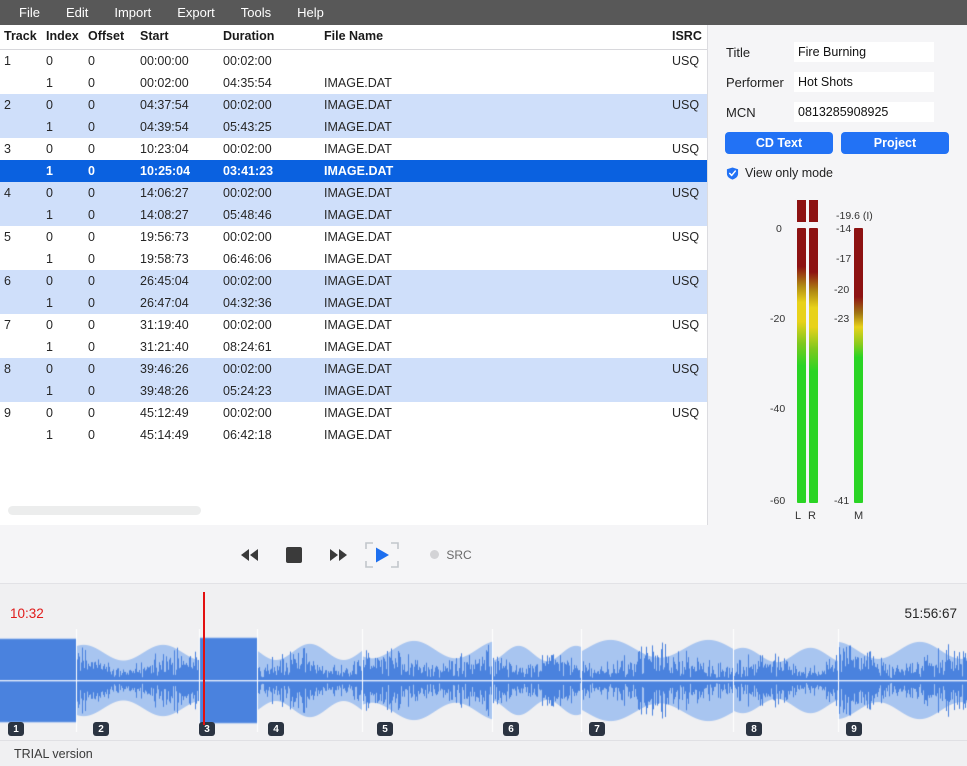 The image size is (967, 766). I want to click on table-row: 1 0 14:08:27 05:48:46 IMAGE.DAT, so click(353, 215).